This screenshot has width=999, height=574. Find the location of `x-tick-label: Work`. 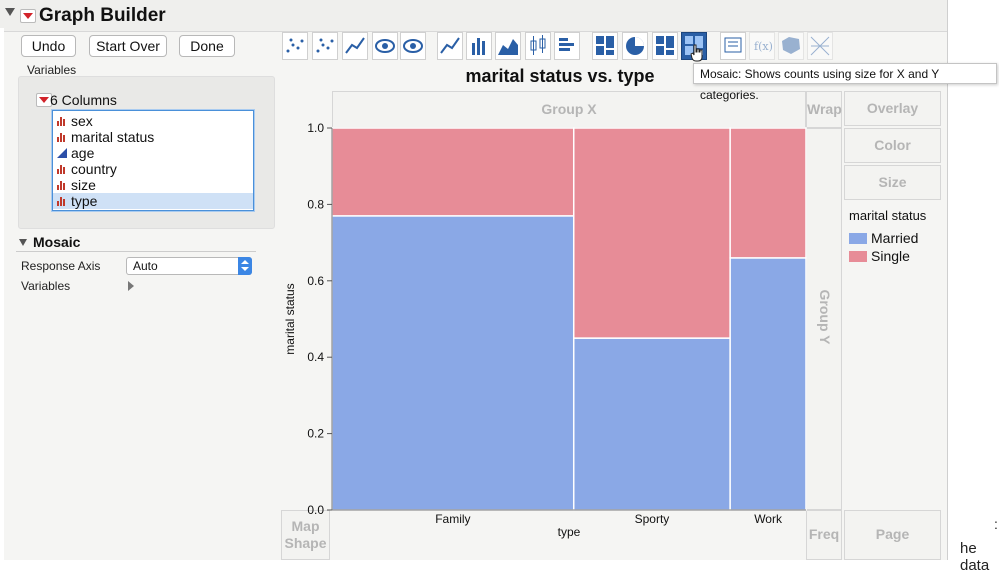

x-tick-label: Work is located at coordinates (768, 519).